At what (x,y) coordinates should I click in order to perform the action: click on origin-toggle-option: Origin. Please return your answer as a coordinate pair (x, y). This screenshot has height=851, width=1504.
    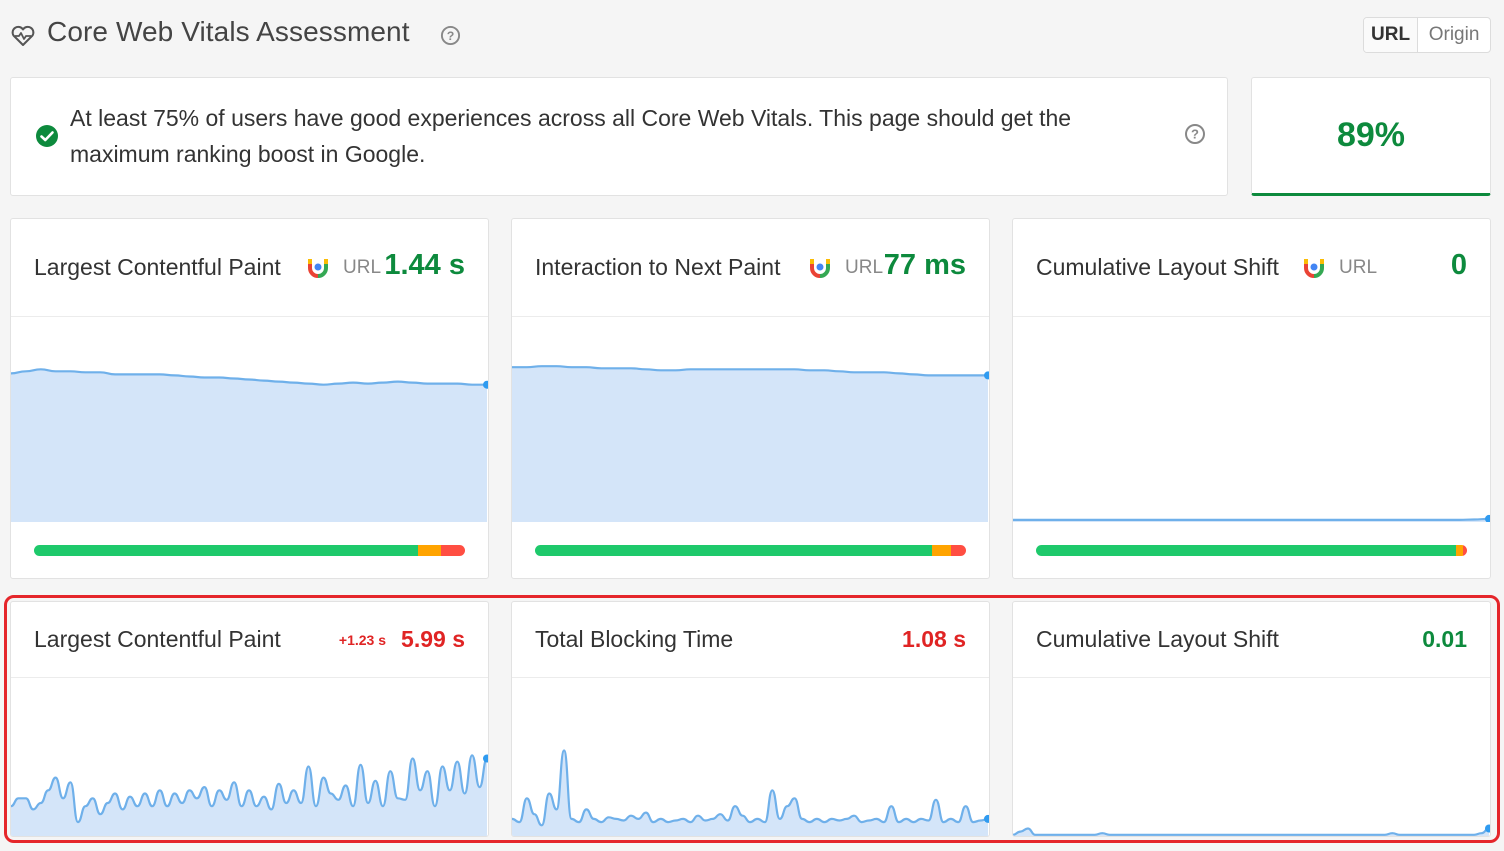
    Looking at the image, I should click on (1454, 35).